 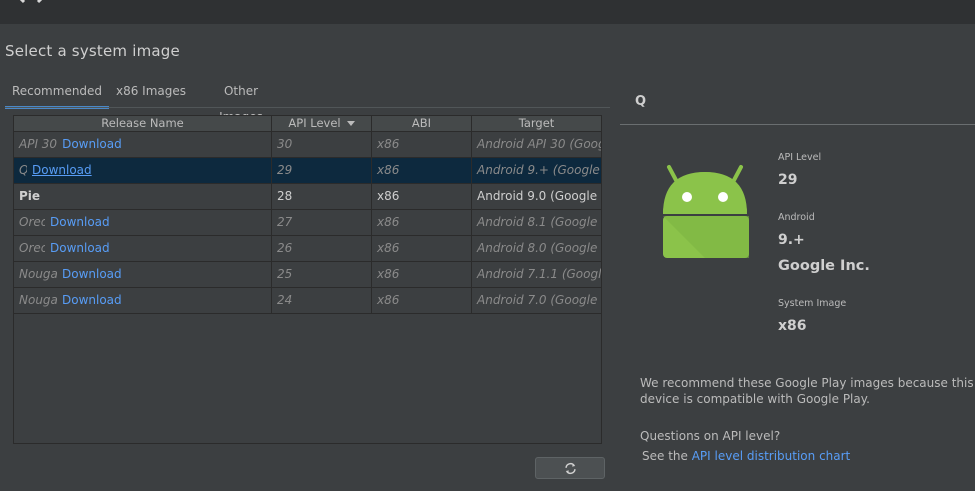 What do you see at coordinates (322, 248) in the screenshot?
I see `api-level-cell: 26` at bounding box center [322, 248].